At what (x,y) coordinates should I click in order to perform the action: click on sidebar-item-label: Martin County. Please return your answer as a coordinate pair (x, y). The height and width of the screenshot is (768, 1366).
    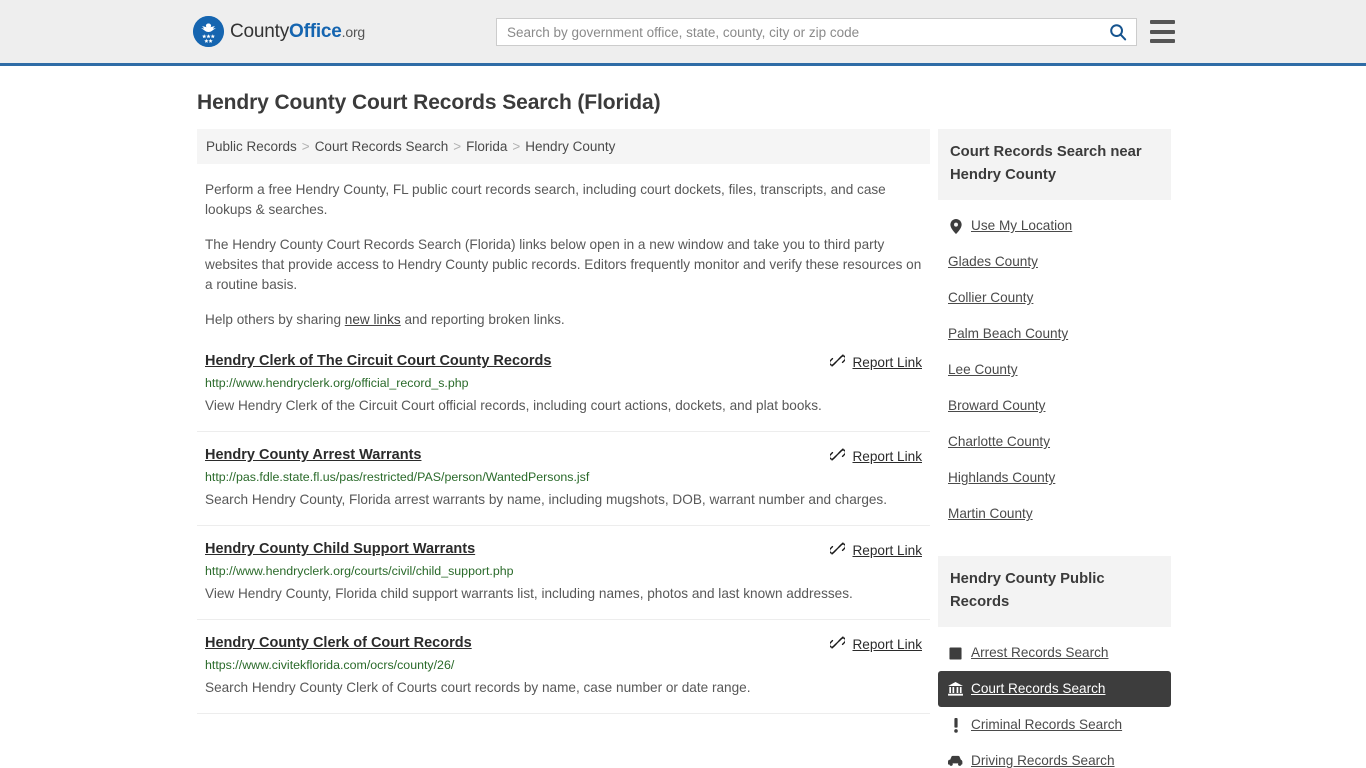
    Looking at the image, I should click on (990, 513).